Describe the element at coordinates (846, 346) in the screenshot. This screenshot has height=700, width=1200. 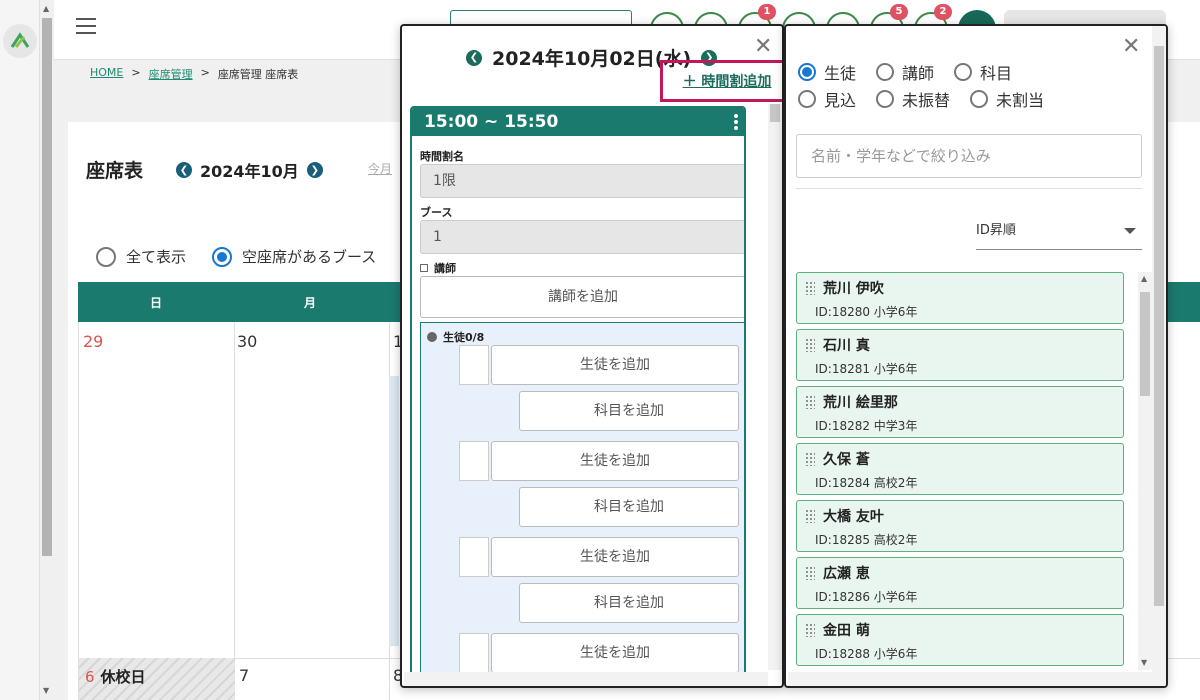
I see `student-name: 石川 真` at that location.